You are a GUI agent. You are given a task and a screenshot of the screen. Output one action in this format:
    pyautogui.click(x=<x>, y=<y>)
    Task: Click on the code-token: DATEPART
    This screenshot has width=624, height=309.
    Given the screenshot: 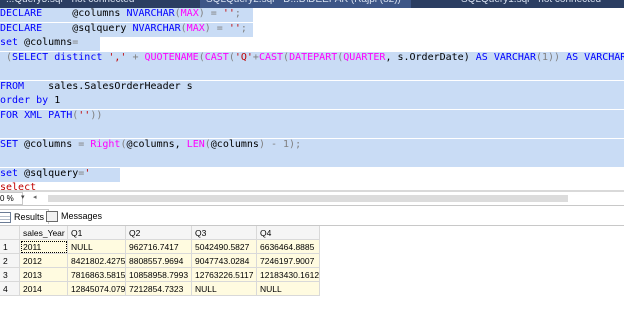 What is the action you would take?
    pyautogui.click(x=313, y=57)
    